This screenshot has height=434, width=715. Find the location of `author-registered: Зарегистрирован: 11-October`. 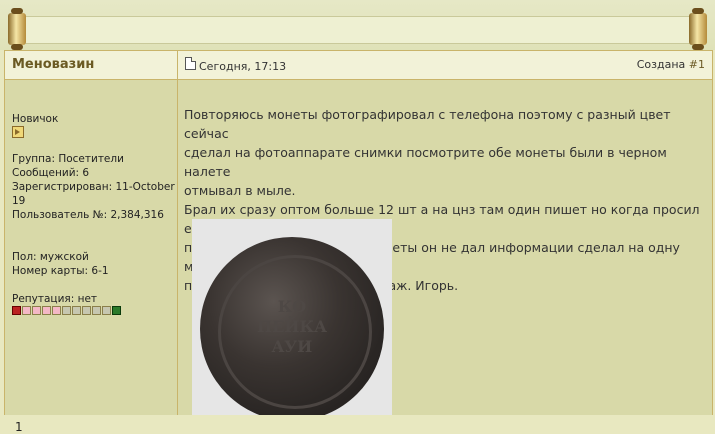

author-registered: Зарегистрирован: 11-October is located at coordinates (93, 187).